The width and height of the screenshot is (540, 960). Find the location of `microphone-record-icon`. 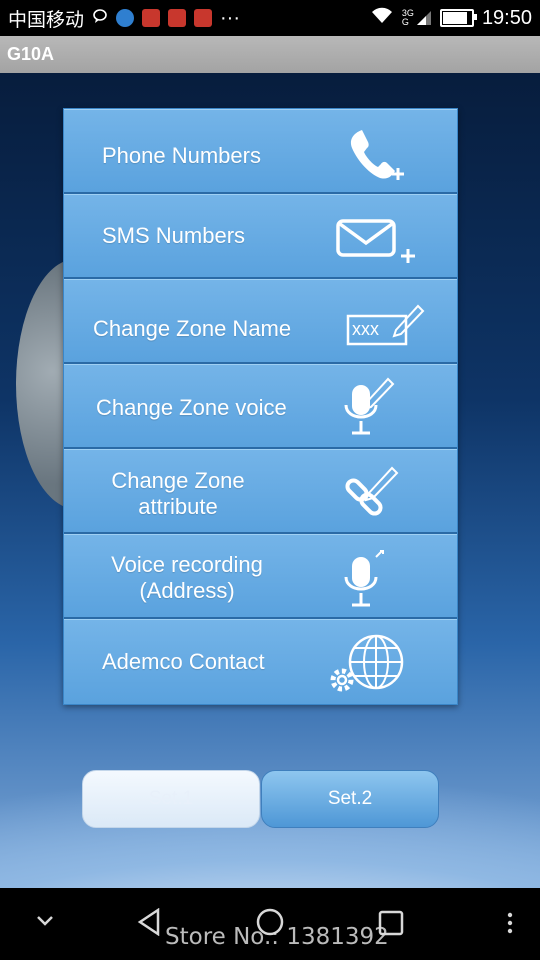

microphone-record-icon is located at coordinates (367, 581).